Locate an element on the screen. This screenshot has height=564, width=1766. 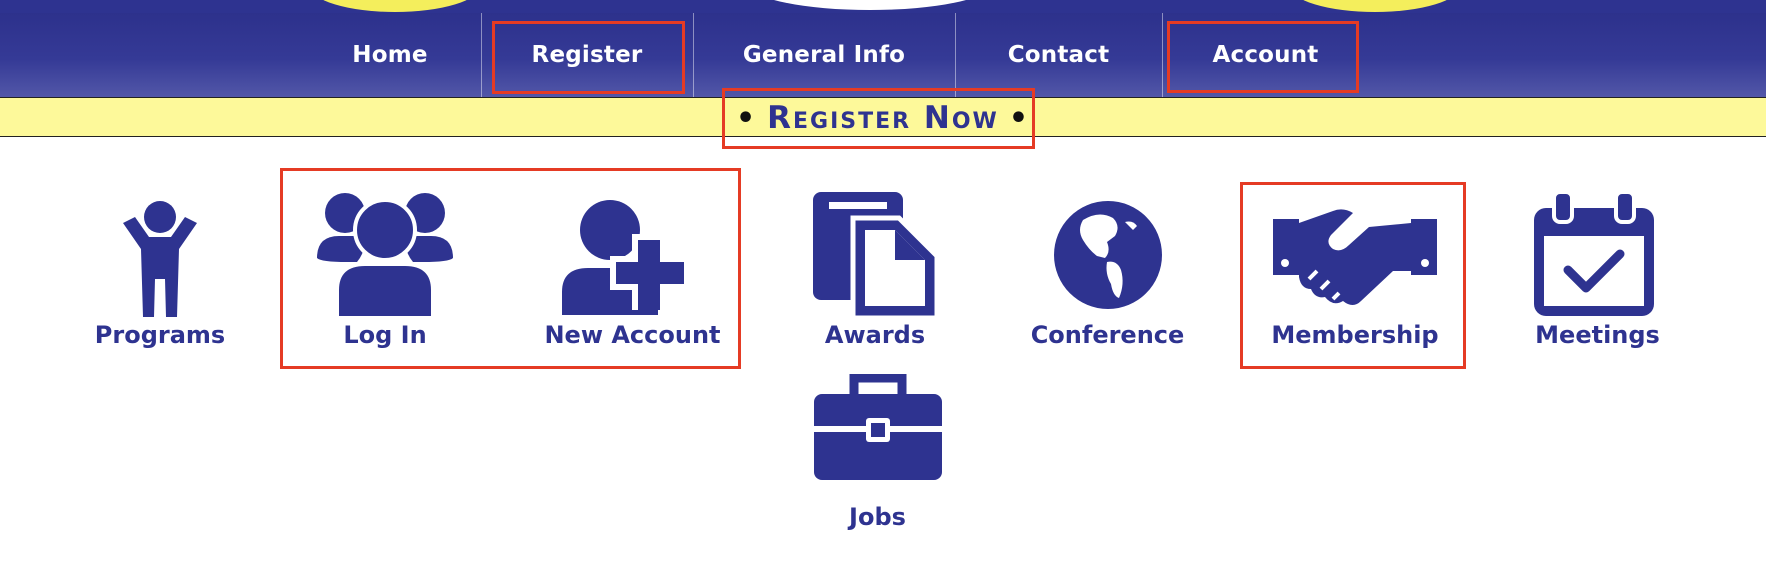
register-now-text: Register Now is located at coordinates (883, 118).